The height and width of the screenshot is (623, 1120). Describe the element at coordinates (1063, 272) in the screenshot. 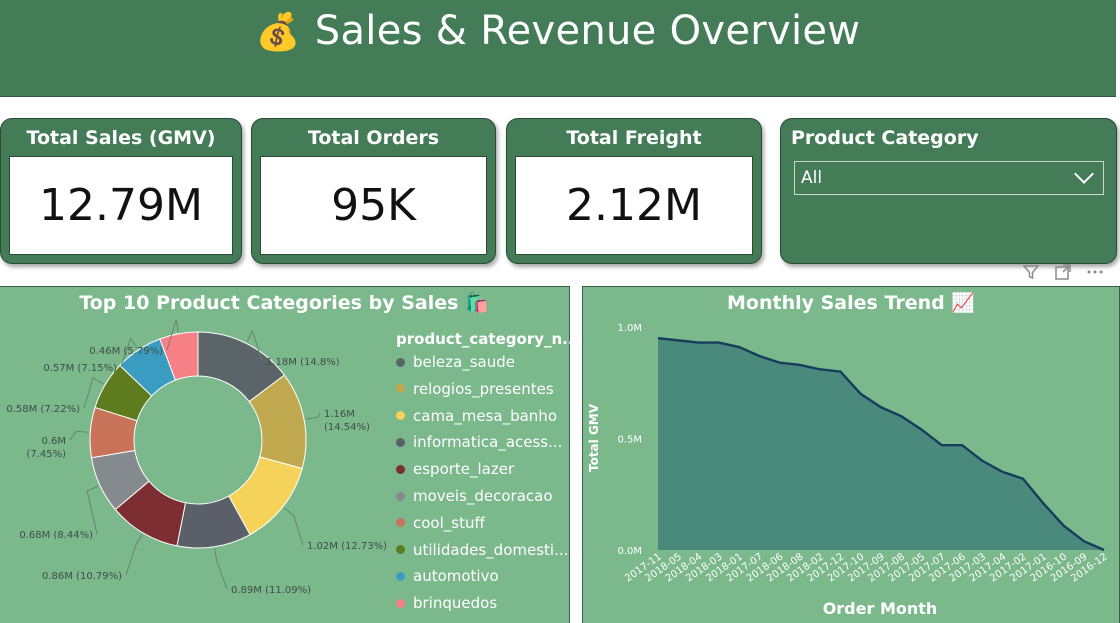

I see `focus-mode-icon` at that location.